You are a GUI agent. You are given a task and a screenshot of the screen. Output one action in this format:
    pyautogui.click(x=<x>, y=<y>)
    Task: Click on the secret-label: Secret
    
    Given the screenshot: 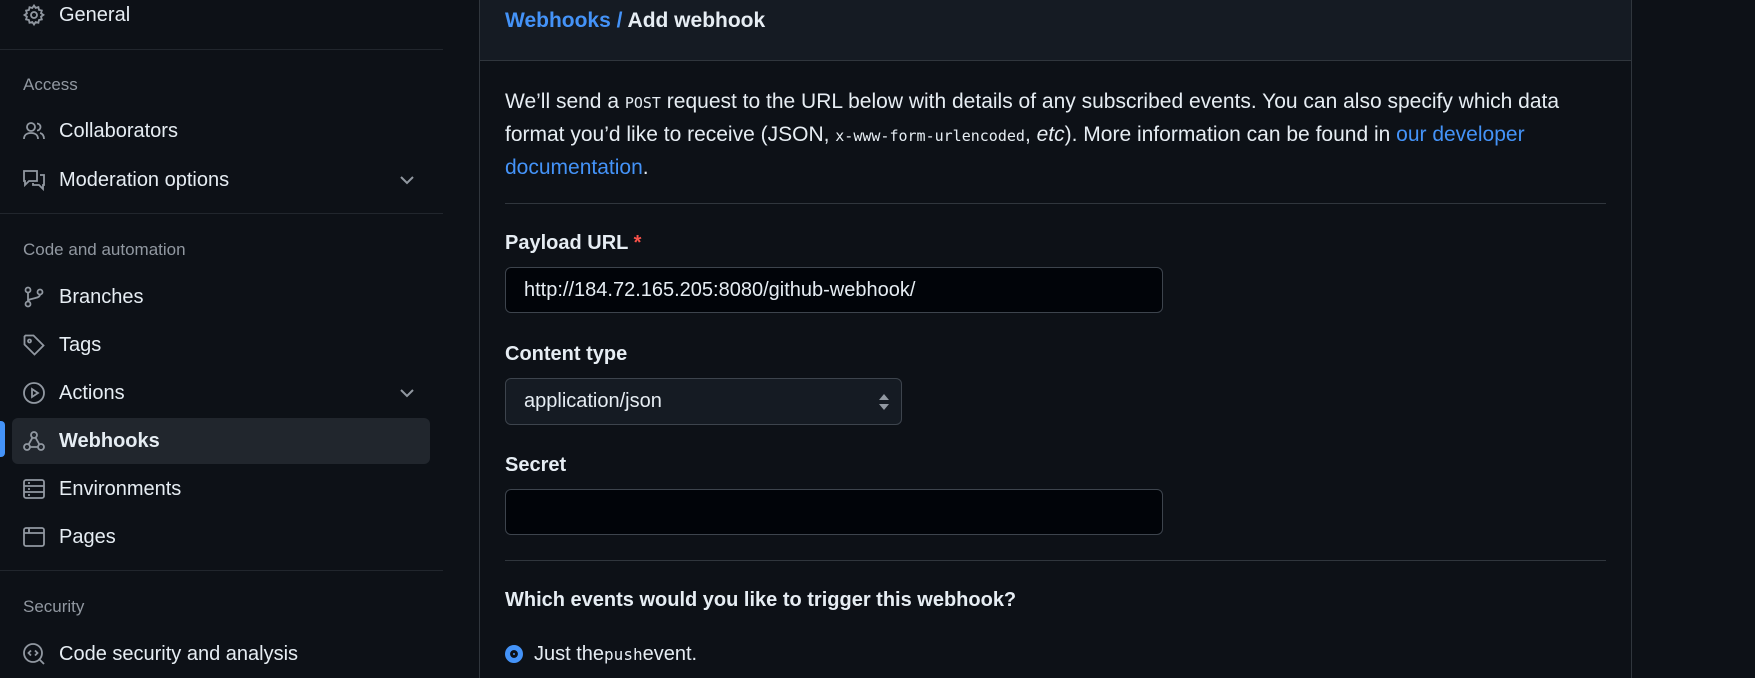 What is the action you would take?
    pyautogui.click(x=536, y=465)
    